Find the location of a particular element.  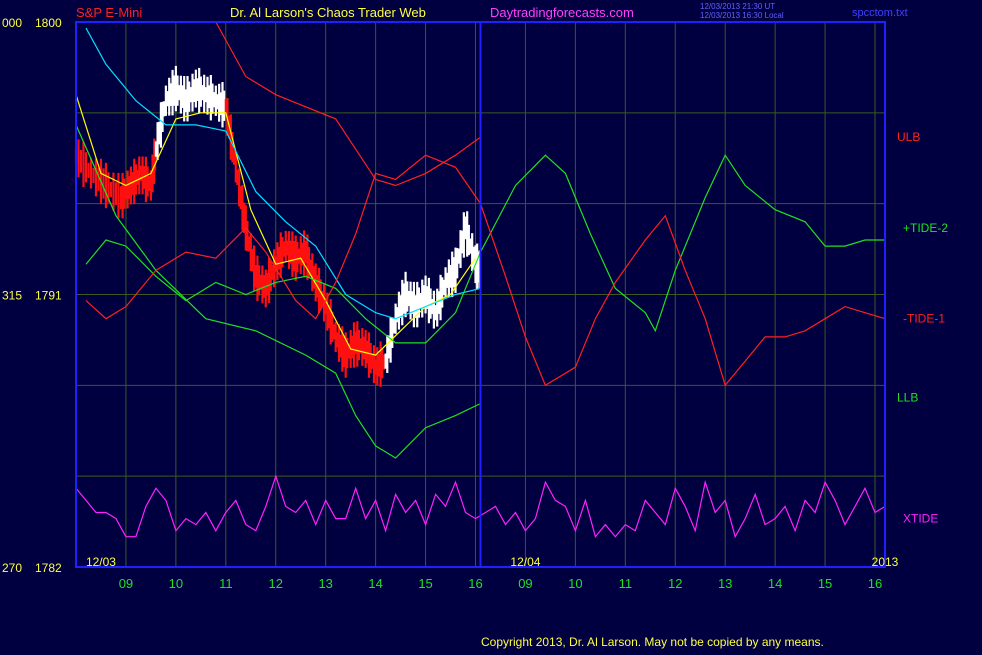

y-axis-code: 000 is located at coordinates (12, 23).